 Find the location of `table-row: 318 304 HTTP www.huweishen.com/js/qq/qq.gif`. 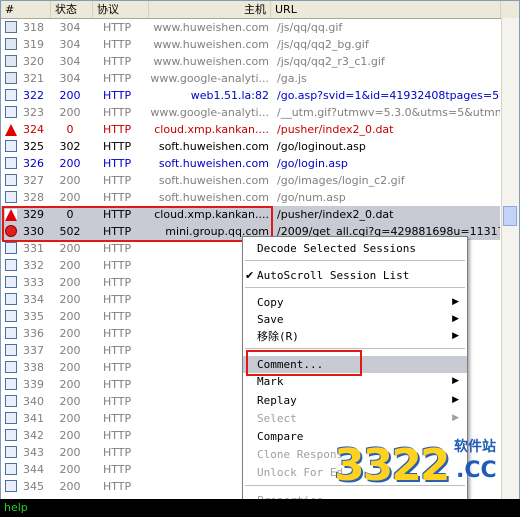

table-row: 318 304 HTTP www.huweishen.com/js/qq/qq.gif is located at coordinates (250, 27).